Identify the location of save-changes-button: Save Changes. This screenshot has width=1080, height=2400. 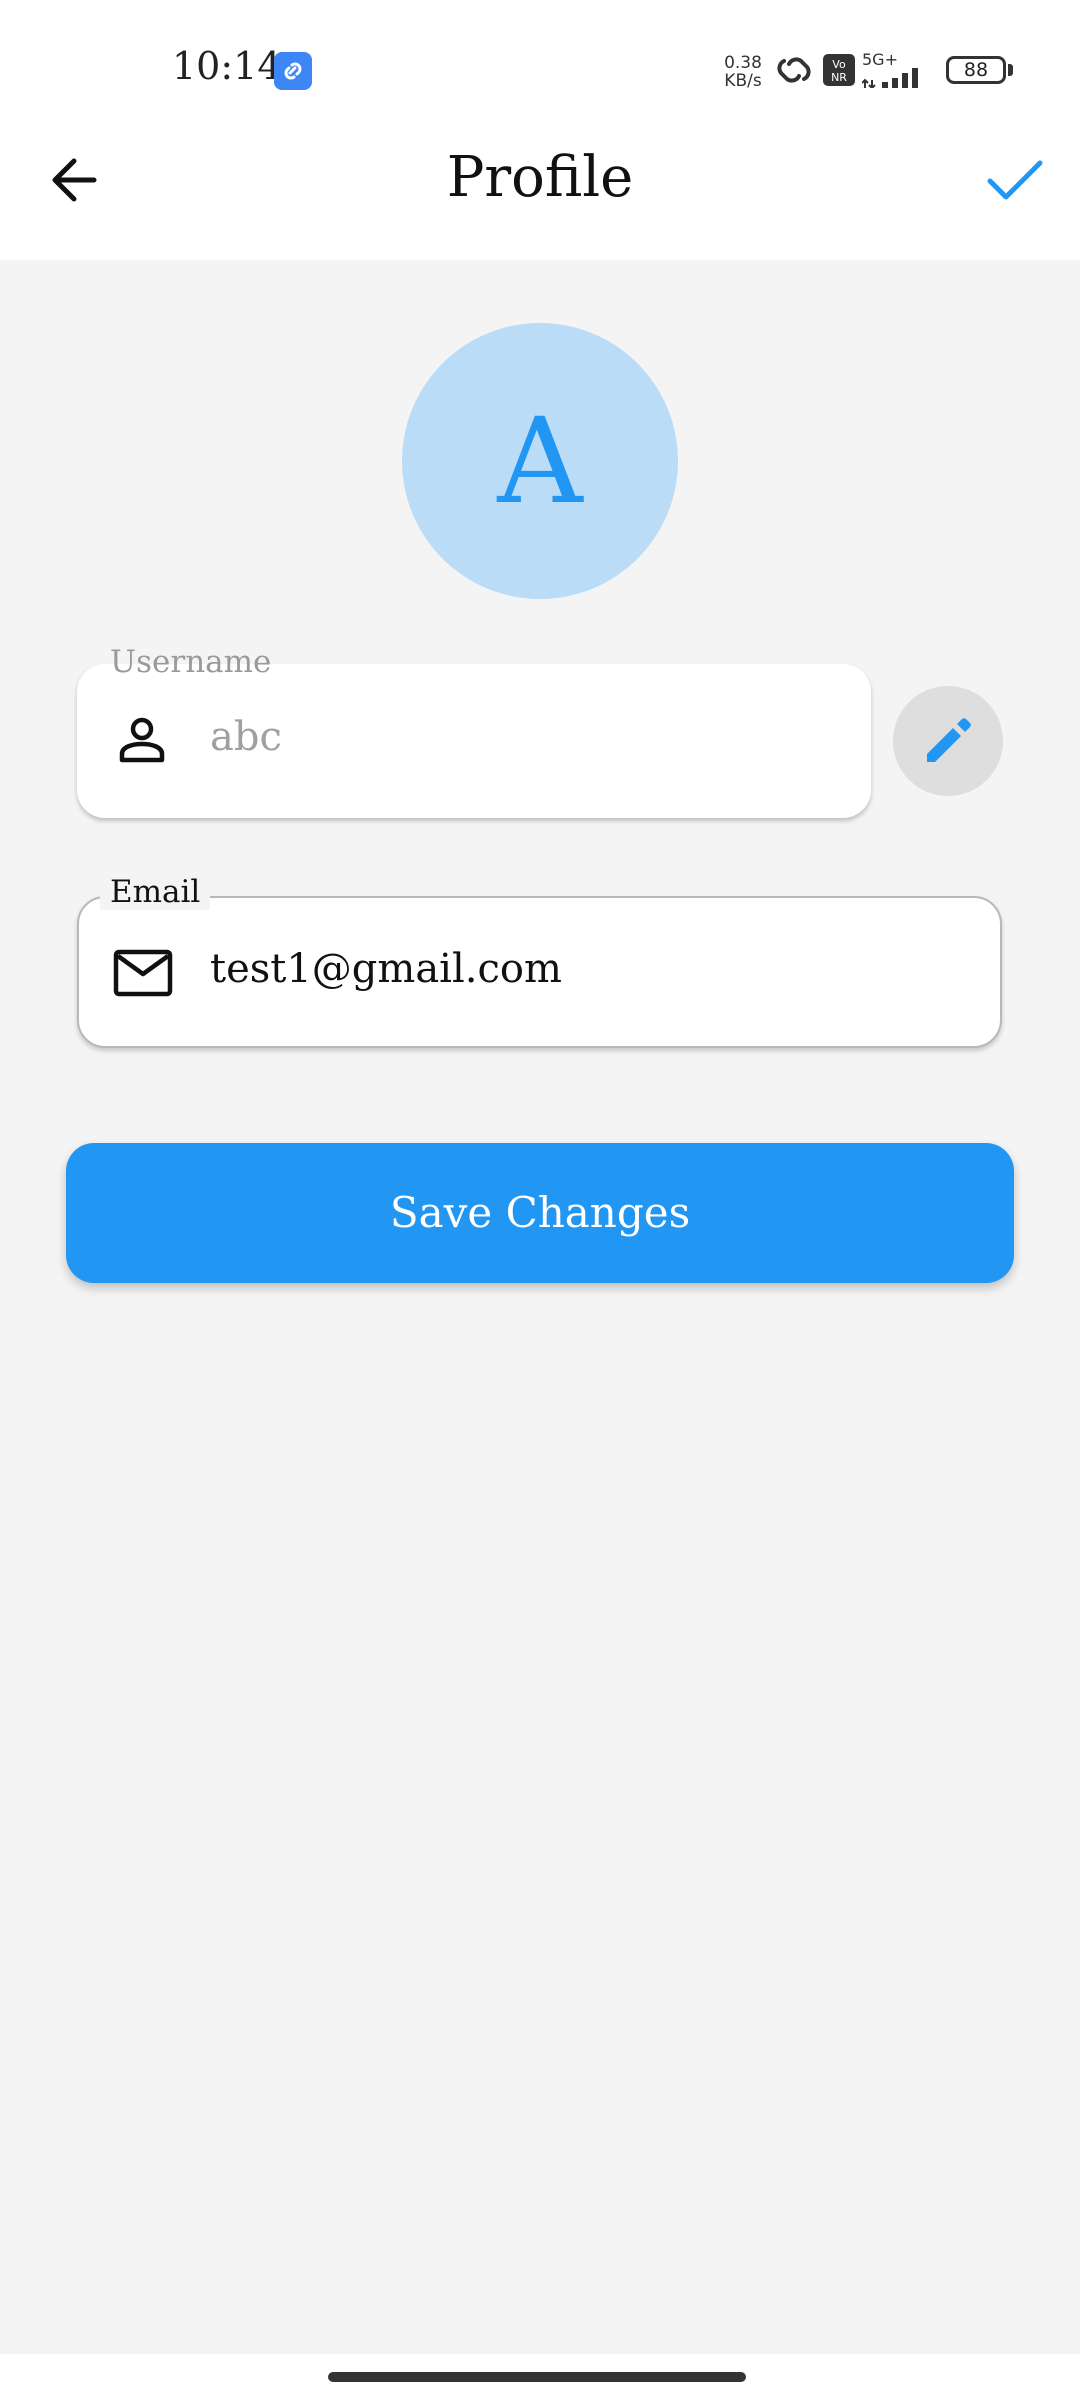
(540, 1213).